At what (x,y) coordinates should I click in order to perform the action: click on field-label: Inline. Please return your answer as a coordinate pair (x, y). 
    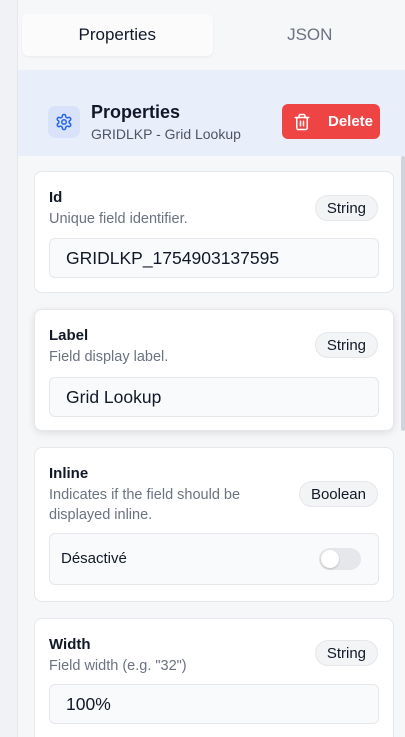
    Looking at the image, I should click on (69, 473).